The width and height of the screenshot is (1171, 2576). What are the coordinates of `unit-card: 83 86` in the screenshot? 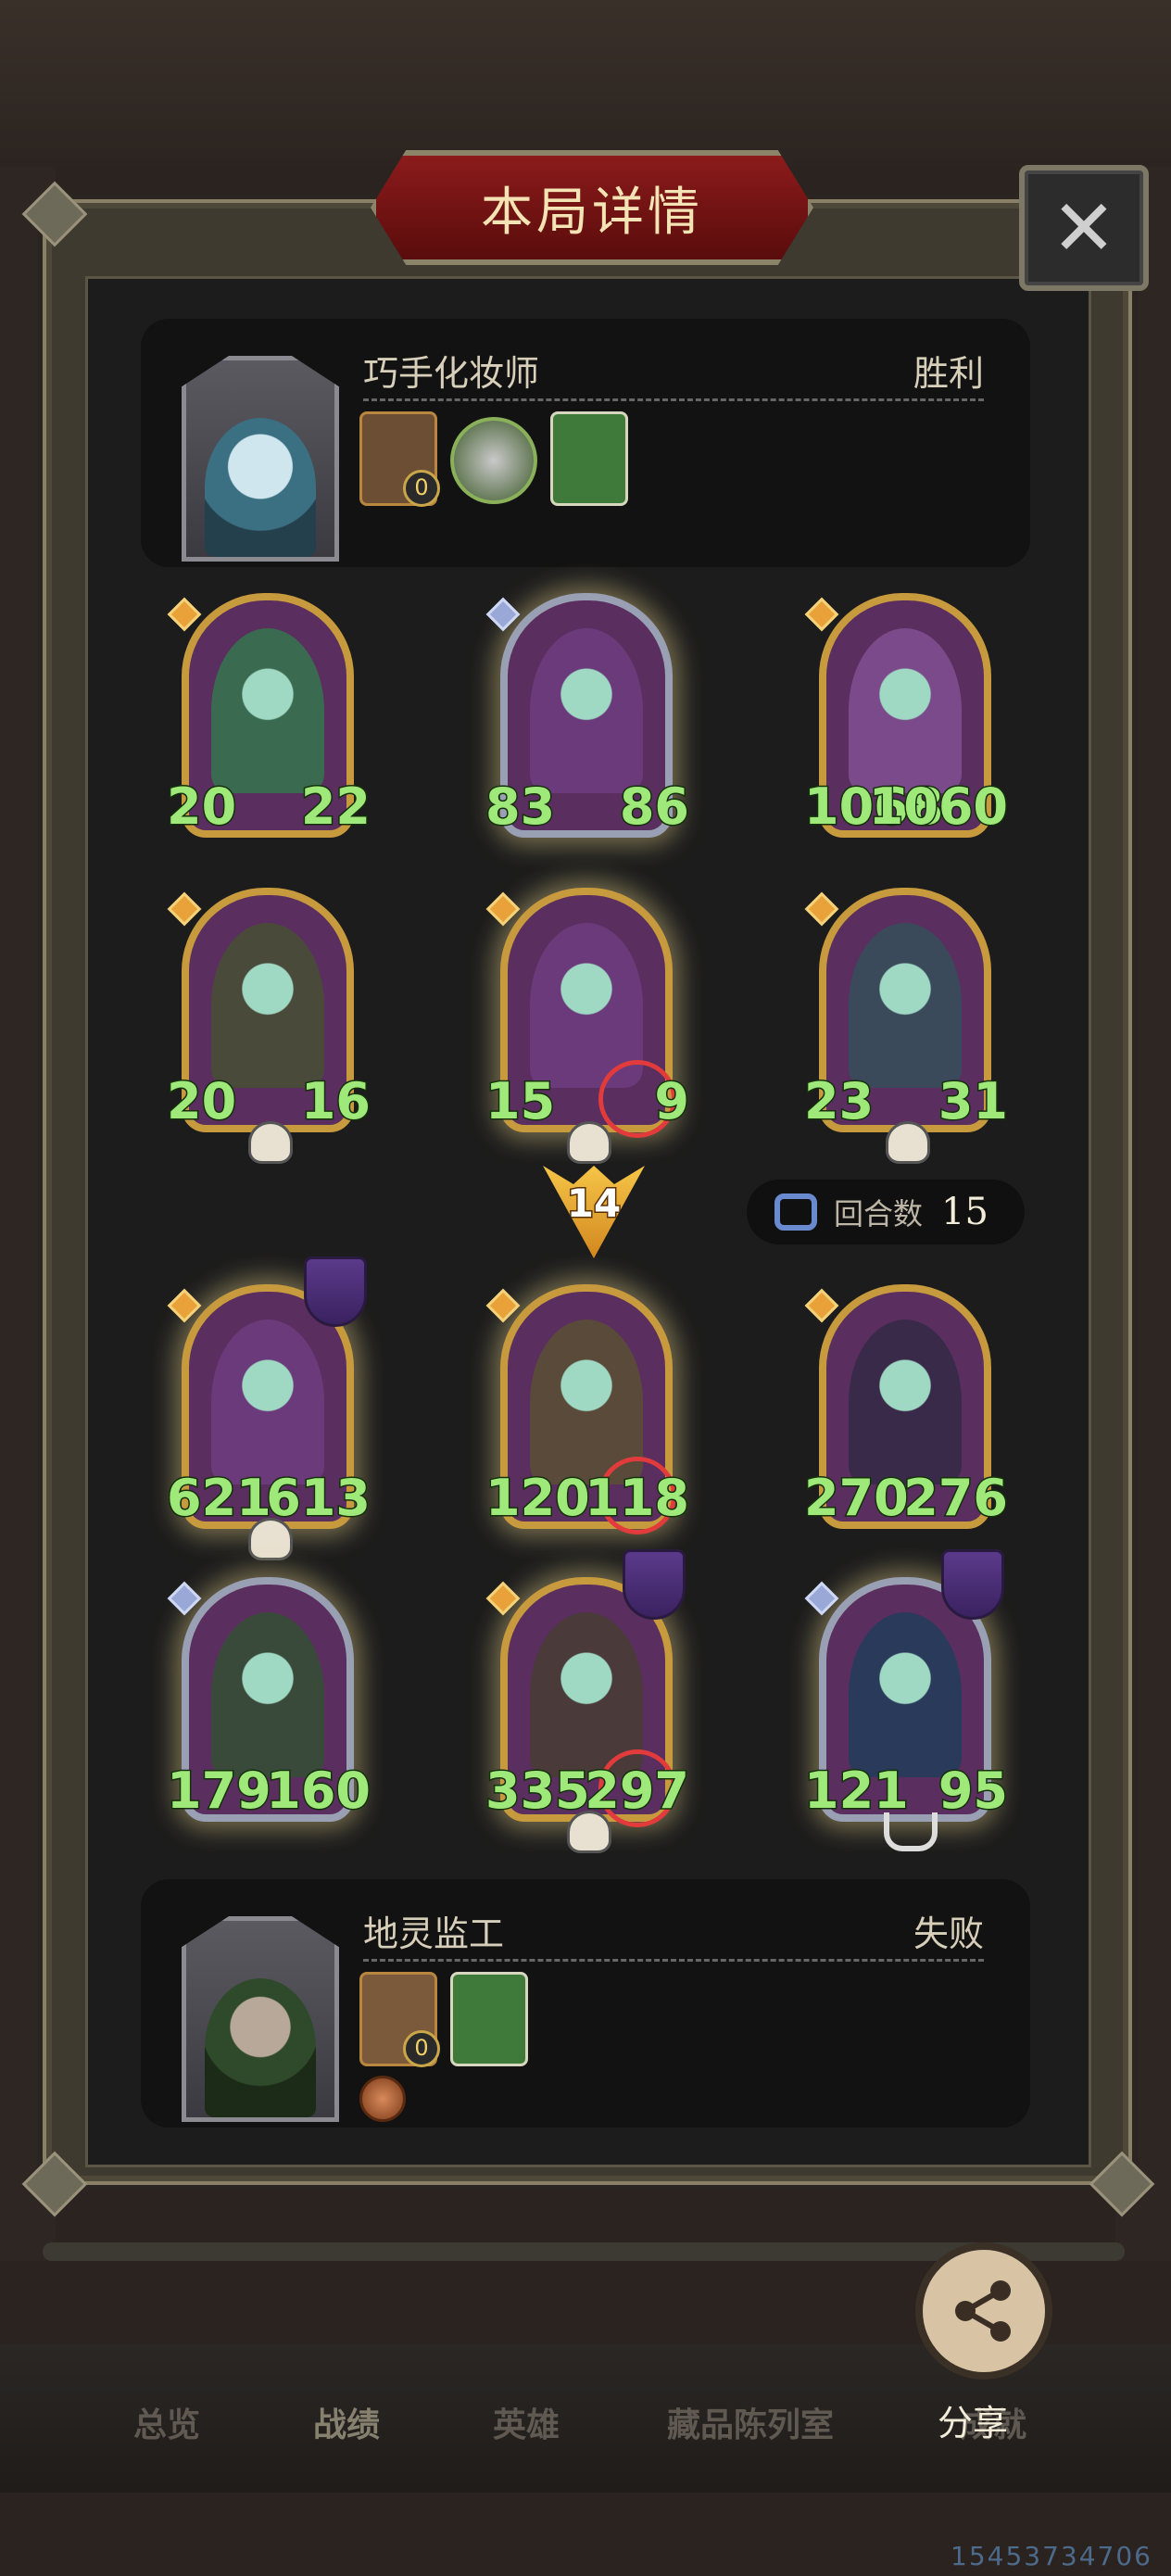 It's located at (588, 722).